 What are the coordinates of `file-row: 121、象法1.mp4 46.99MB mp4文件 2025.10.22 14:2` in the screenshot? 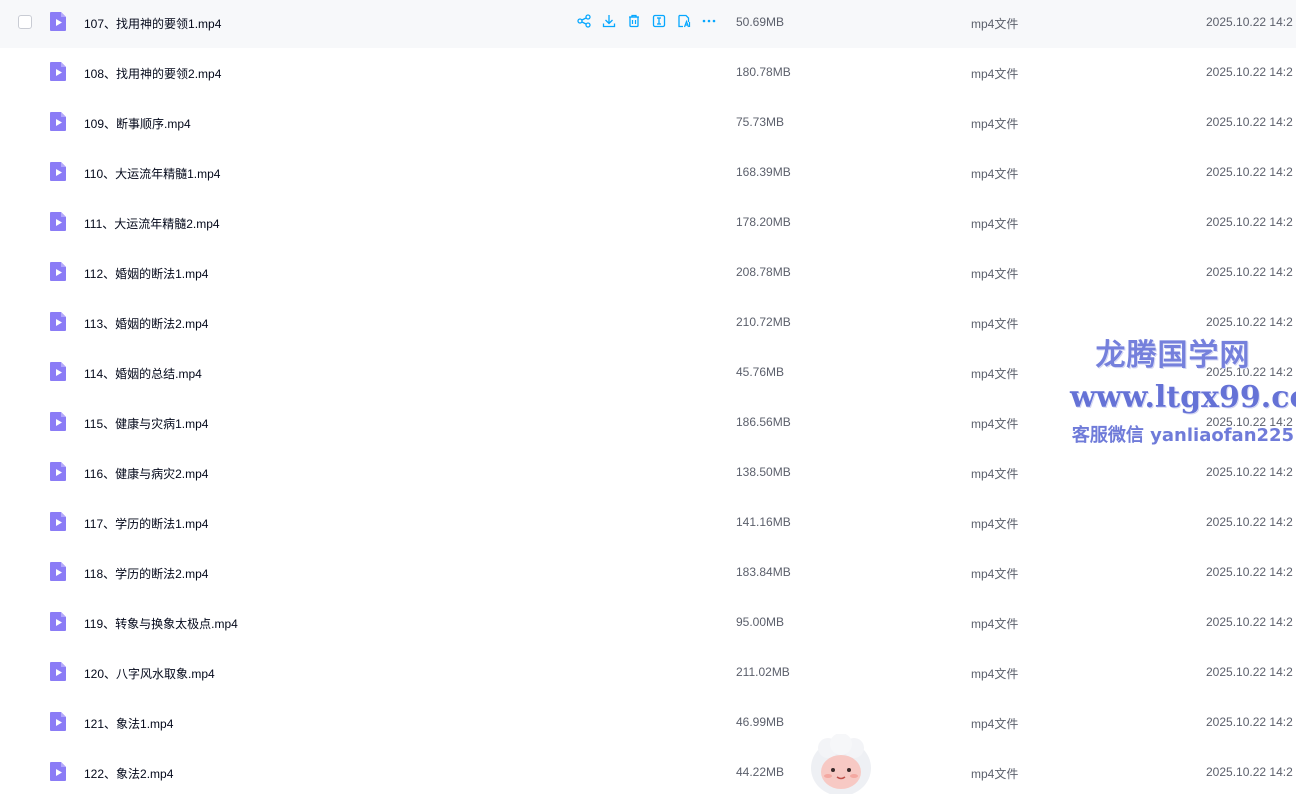 It's located at (648, 723).